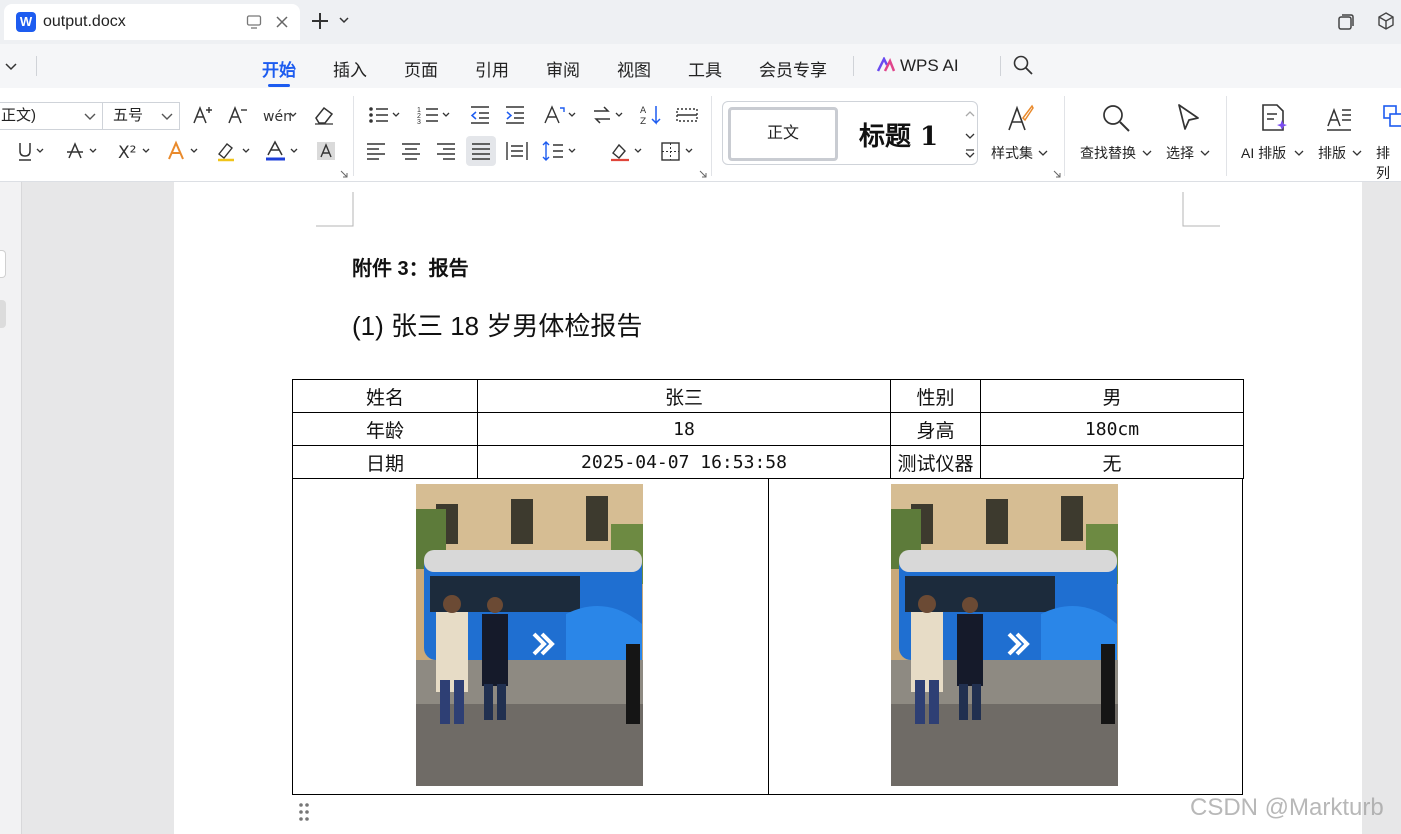  What do you see at coordinates (304, 812) in the screenshot?
I see `drag-handle-icon` at bounding box center [304, 812].